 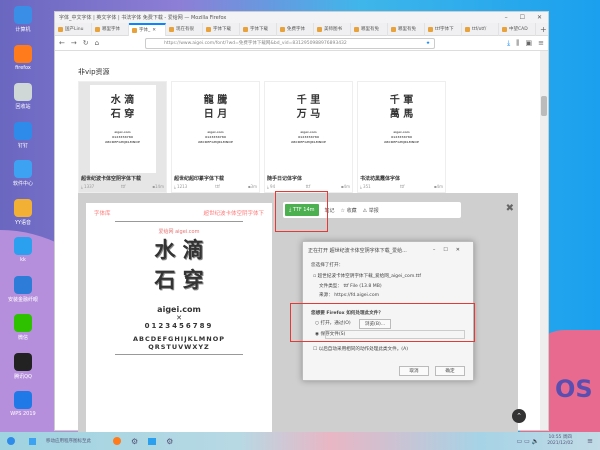 What do you see at coordinates (519, 416) in the screenshot?
I see `scroll-top-button: ⌃` at bounding box center [519, 416].